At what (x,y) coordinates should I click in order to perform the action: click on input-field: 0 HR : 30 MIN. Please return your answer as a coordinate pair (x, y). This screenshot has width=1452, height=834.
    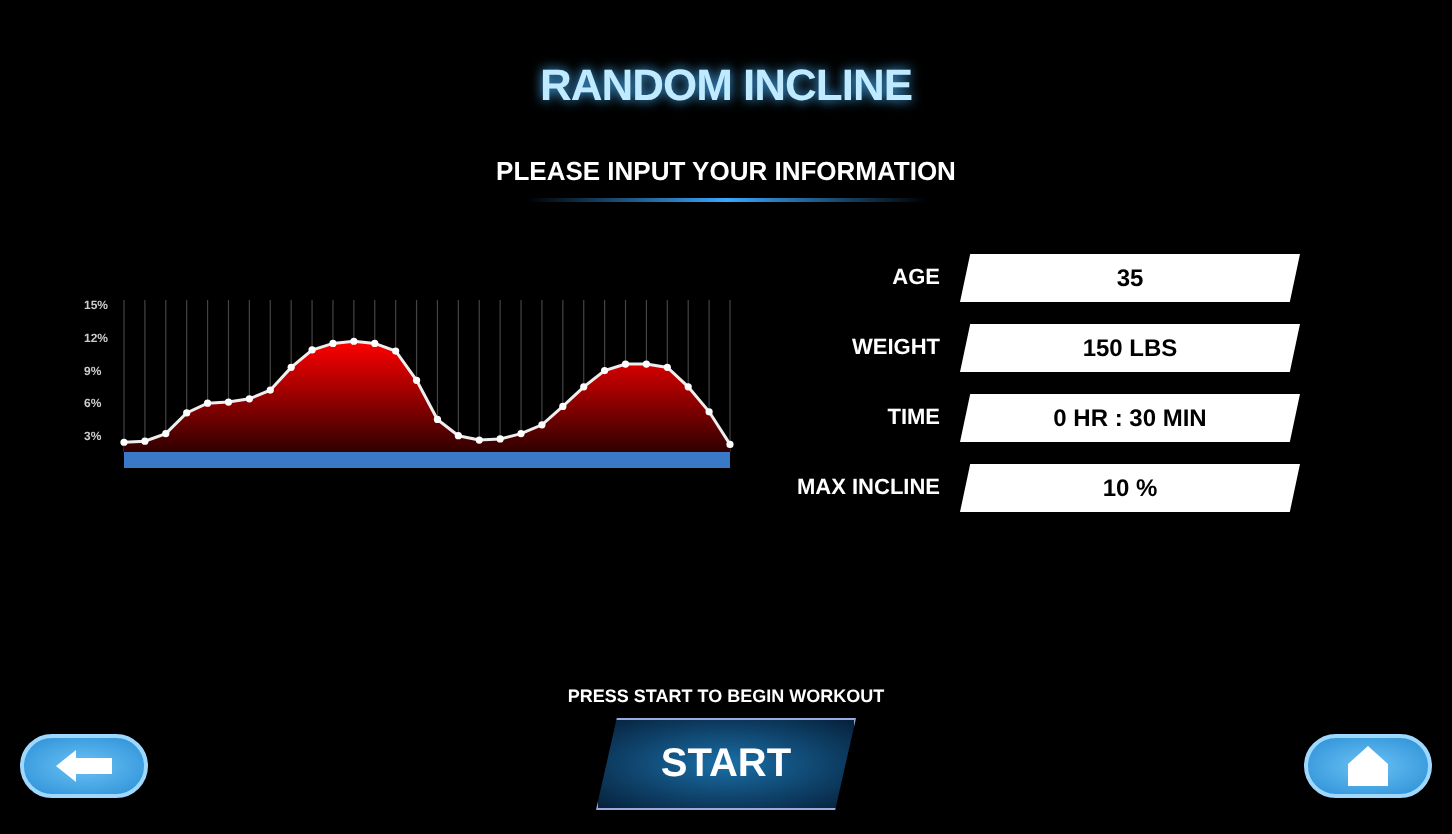
    Looking at the image, I should click on (1130, 418).